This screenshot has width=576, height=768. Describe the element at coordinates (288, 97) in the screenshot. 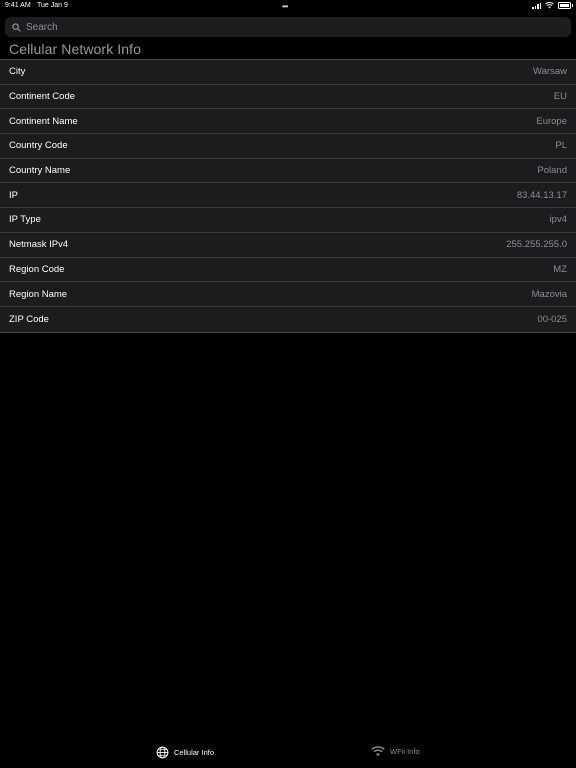

I see `table-row: Continent Code EU` at that location.